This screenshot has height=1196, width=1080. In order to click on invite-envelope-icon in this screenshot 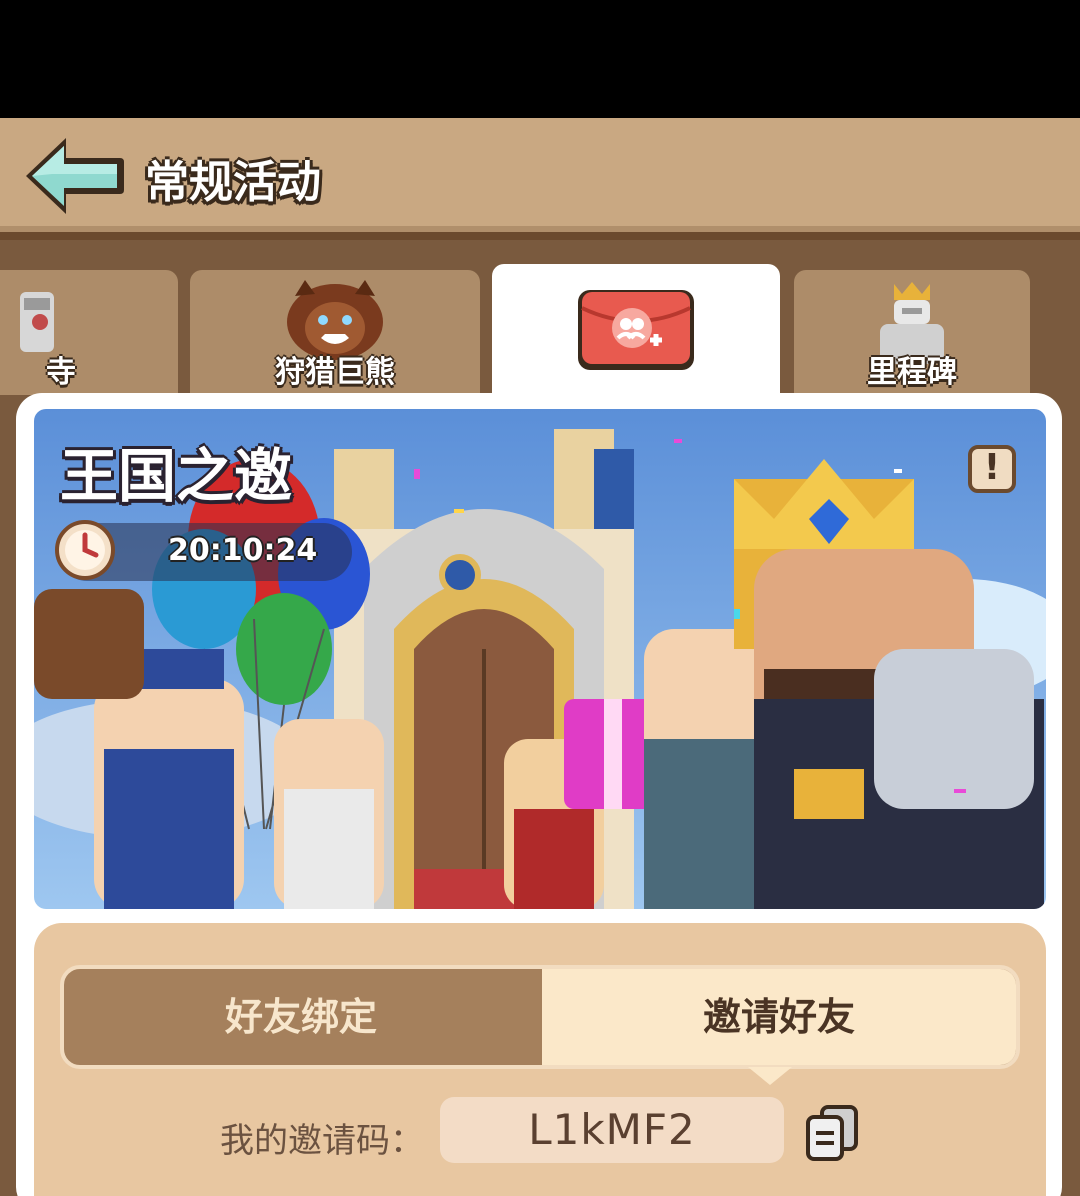, I will do `click(636, 330)`.